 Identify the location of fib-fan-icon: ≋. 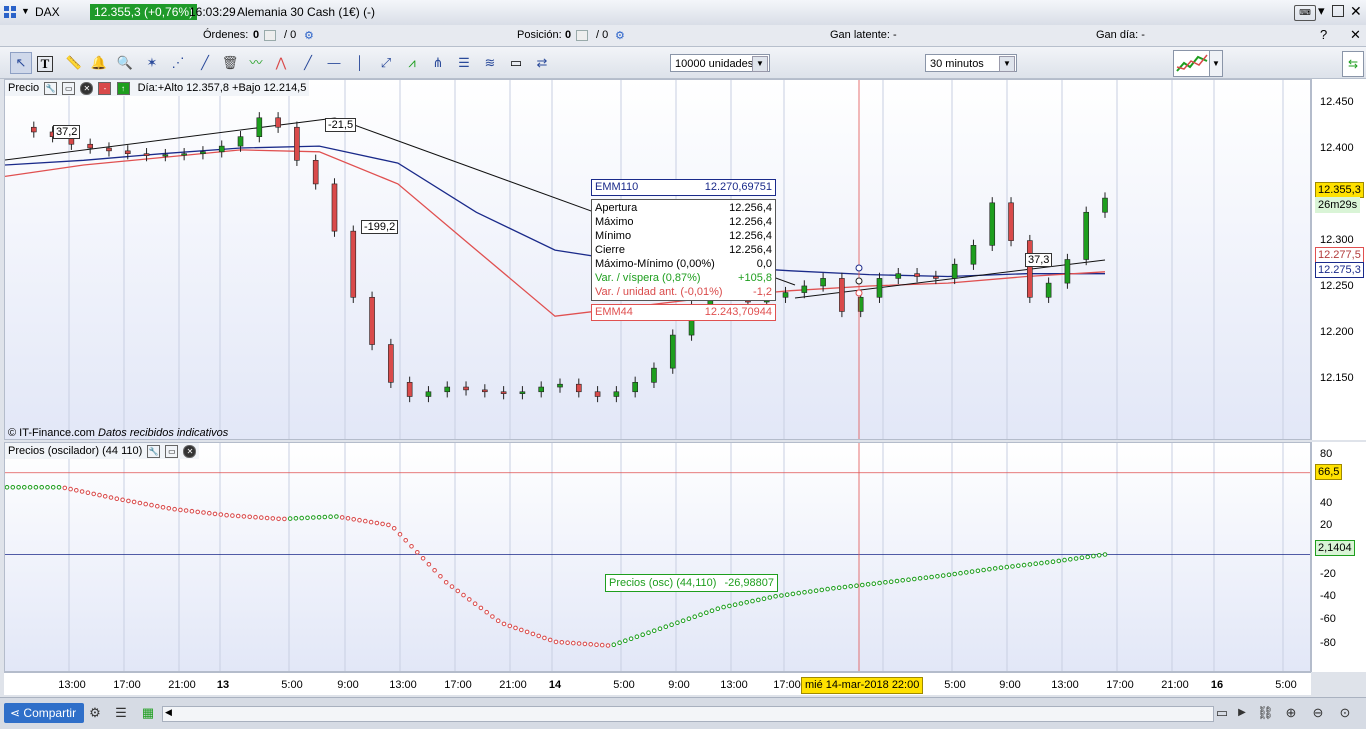
(490, 63).